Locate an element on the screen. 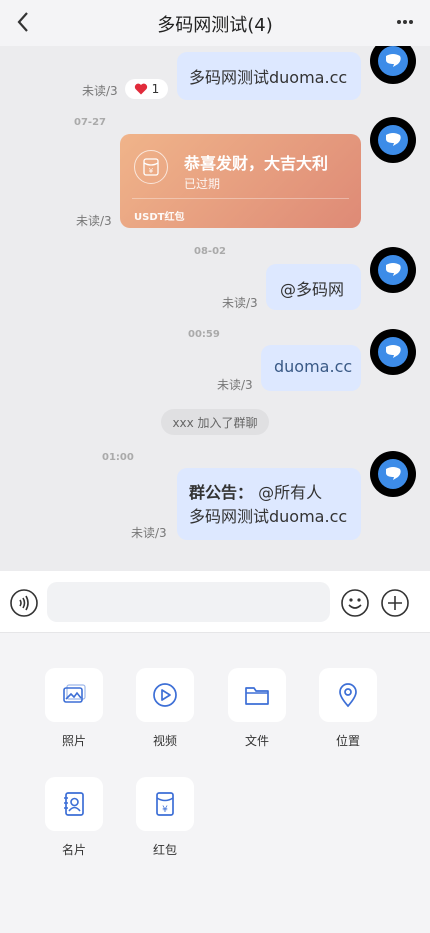 The image size is (430, 933). message-bubble: duoma.cc is located at coordinates (311, 368).